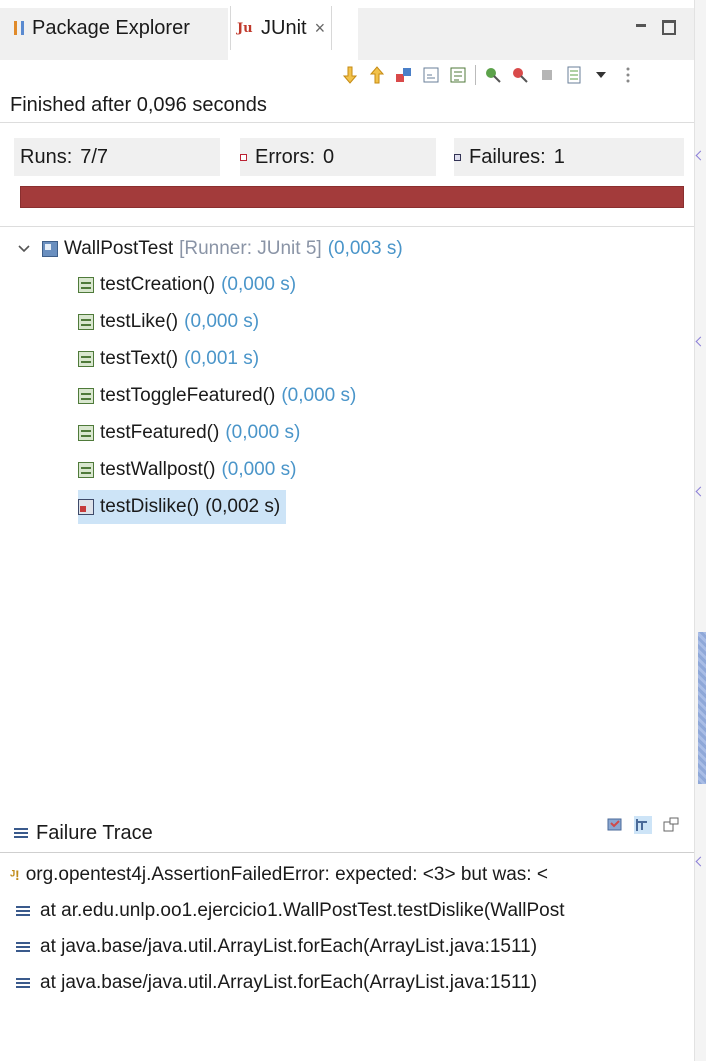 This screenshot has width=706, height=1061. Describe the element at coordinates (457, 157) in the screenshot. I see `failure-icon` at that location.